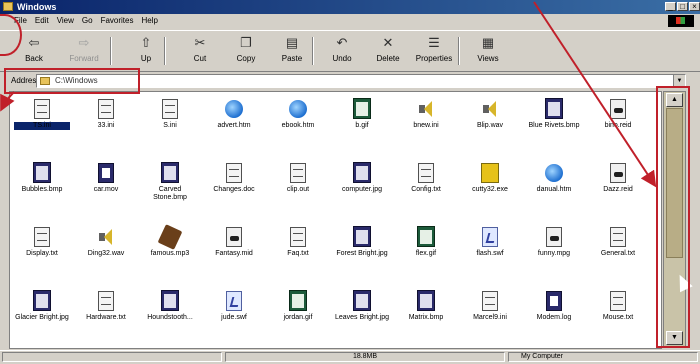 The width and height of the screenshot is (700, 364). What do you see at coordinates (426, 237) in the screenshot?
I see `gif-file-icon` at bounding box center [426, 237].